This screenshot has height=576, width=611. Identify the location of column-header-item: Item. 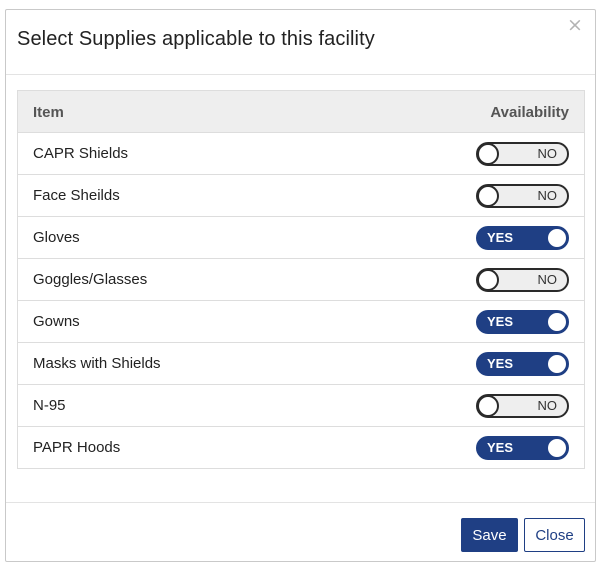
(48, 112).